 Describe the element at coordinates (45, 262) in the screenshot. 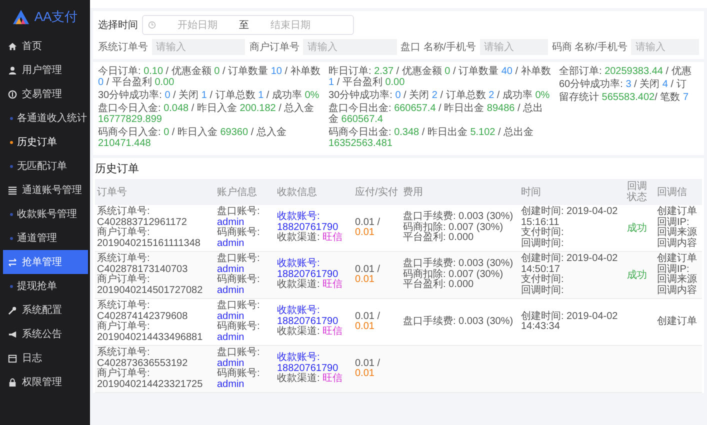

I see `nav-item: 抢单管理` at that location.